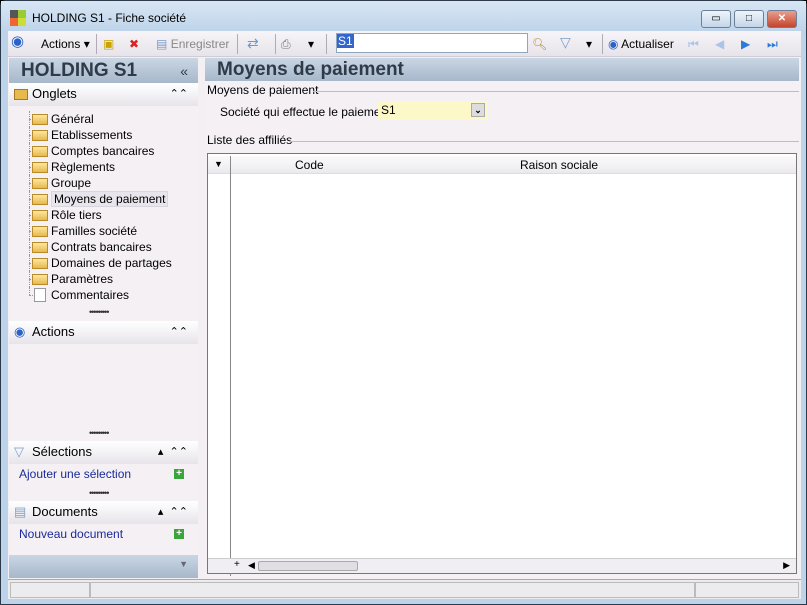  Describe the element at coordinates (103, 566) in the screenshot. I see `panel-footer: ▼` at that location.